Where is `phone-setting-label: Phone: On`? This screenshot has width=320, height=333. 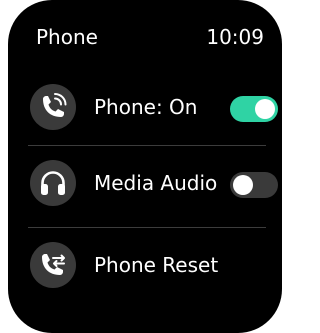
phone-setting-label: Phone: On is located at coordinates (146, 107).